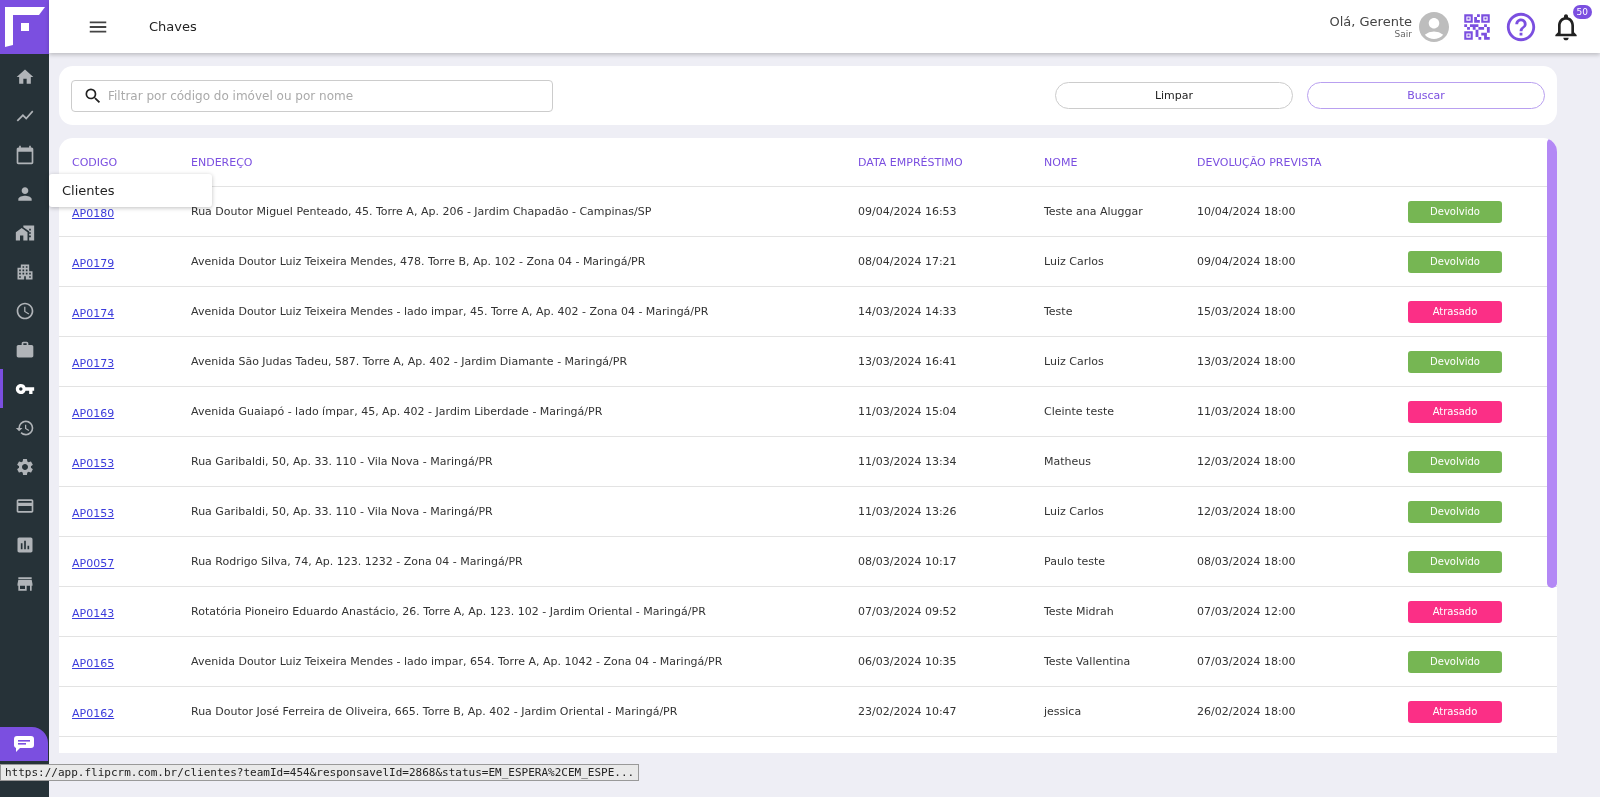 The width and height of the screenshot is (1600, 797). I want to click on date-cell-text: 11/03/2024 18:00, so click(1247, 411).